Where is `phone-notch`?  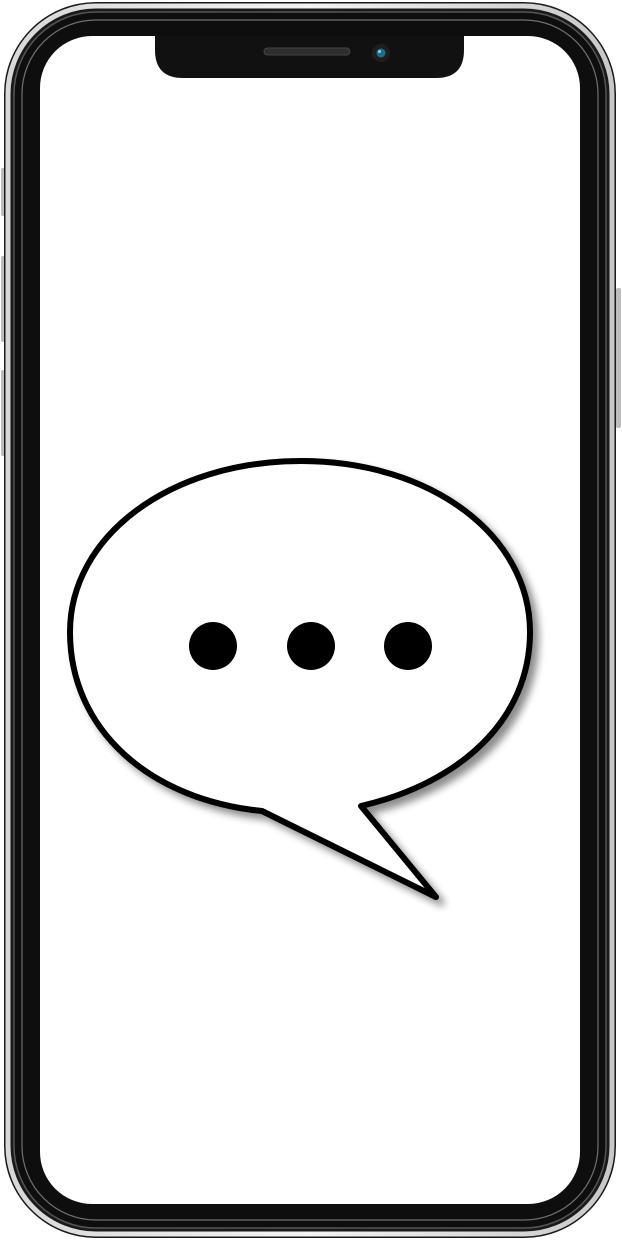
phone-notch is located at coordinates (309, 57).